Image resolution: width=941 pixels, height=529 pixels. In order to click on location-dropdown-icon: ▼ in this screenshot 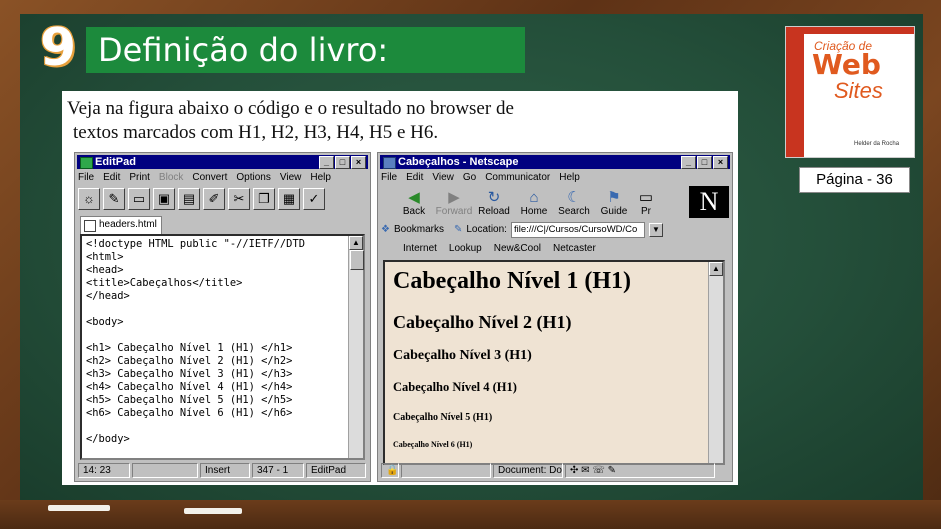, I will do `click(655, 230)`.